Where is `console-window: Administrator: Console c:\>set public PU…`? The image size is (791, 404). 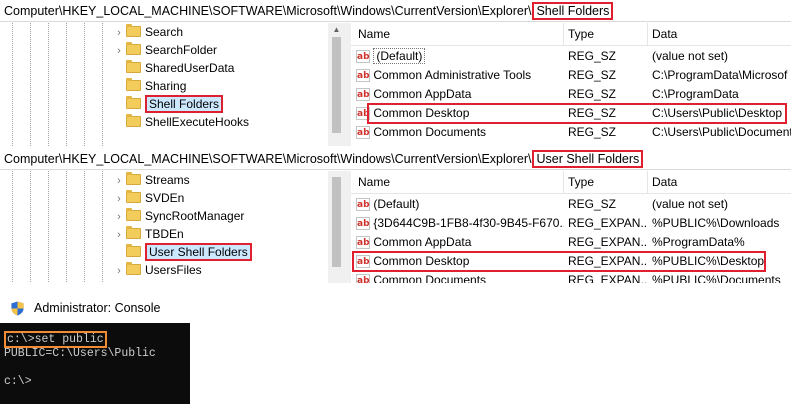
console-window: Administrator: Console c:\>set public PU… is located at coordinates (95, 349).